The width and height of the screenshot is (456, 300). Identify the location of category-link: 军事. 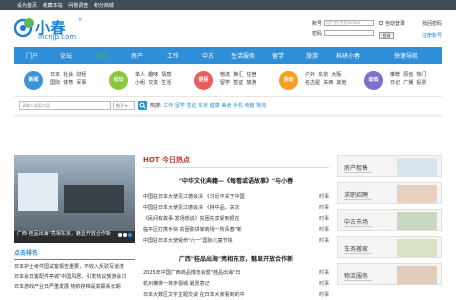
(81, 83).